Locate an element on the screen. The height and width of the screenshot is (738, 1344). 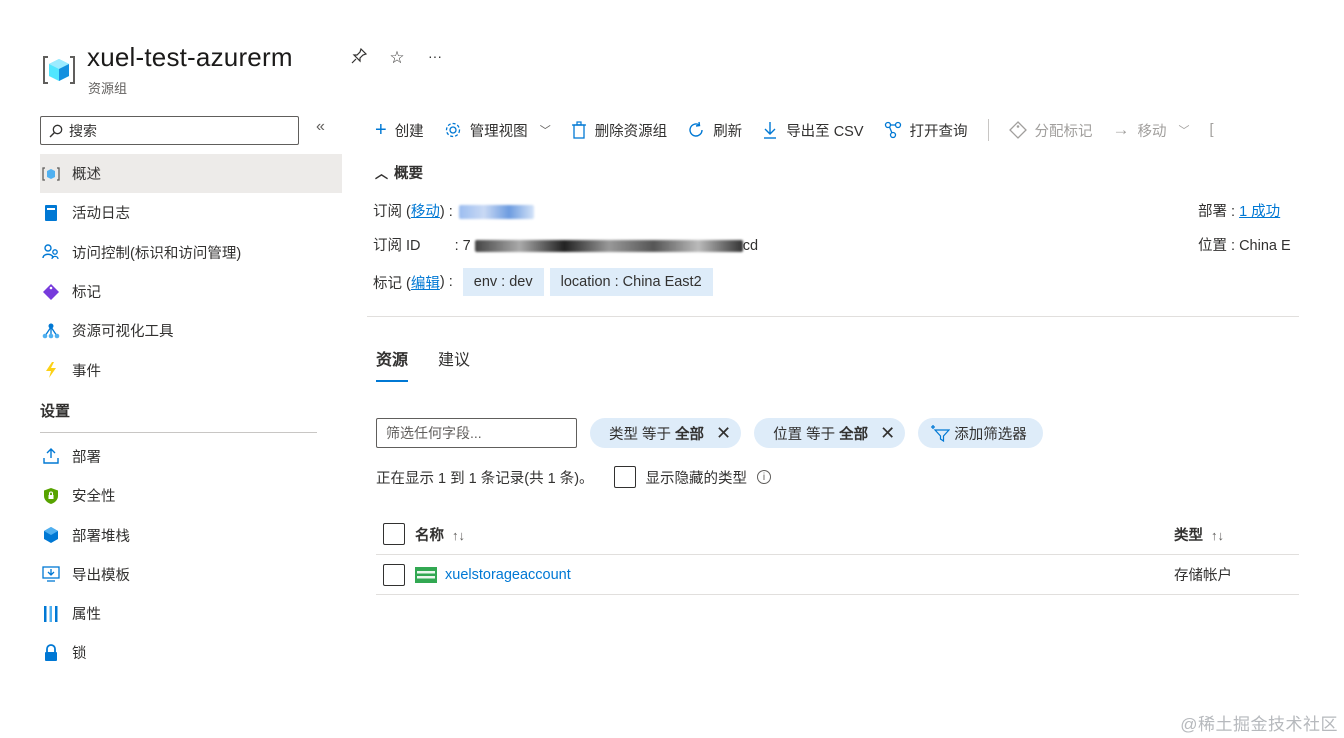
sidebar-item-label: 访问控制(标识和访问管理) is located at coordinates (157, 253).